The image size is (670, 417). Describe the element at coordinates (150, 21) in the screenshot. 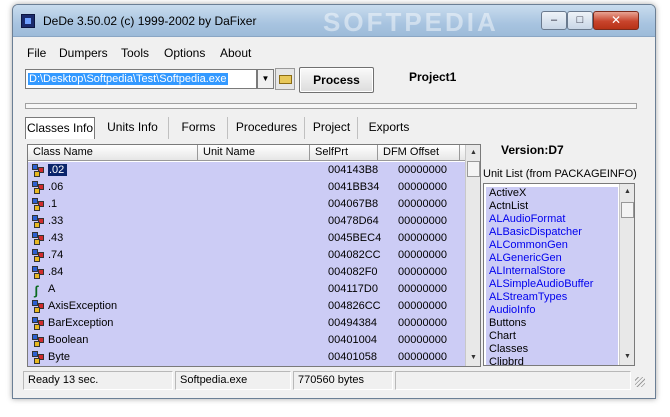

I see `window-title: DeDe 3.50.02 (c) 1999-2002 by DaFixer` at that location.